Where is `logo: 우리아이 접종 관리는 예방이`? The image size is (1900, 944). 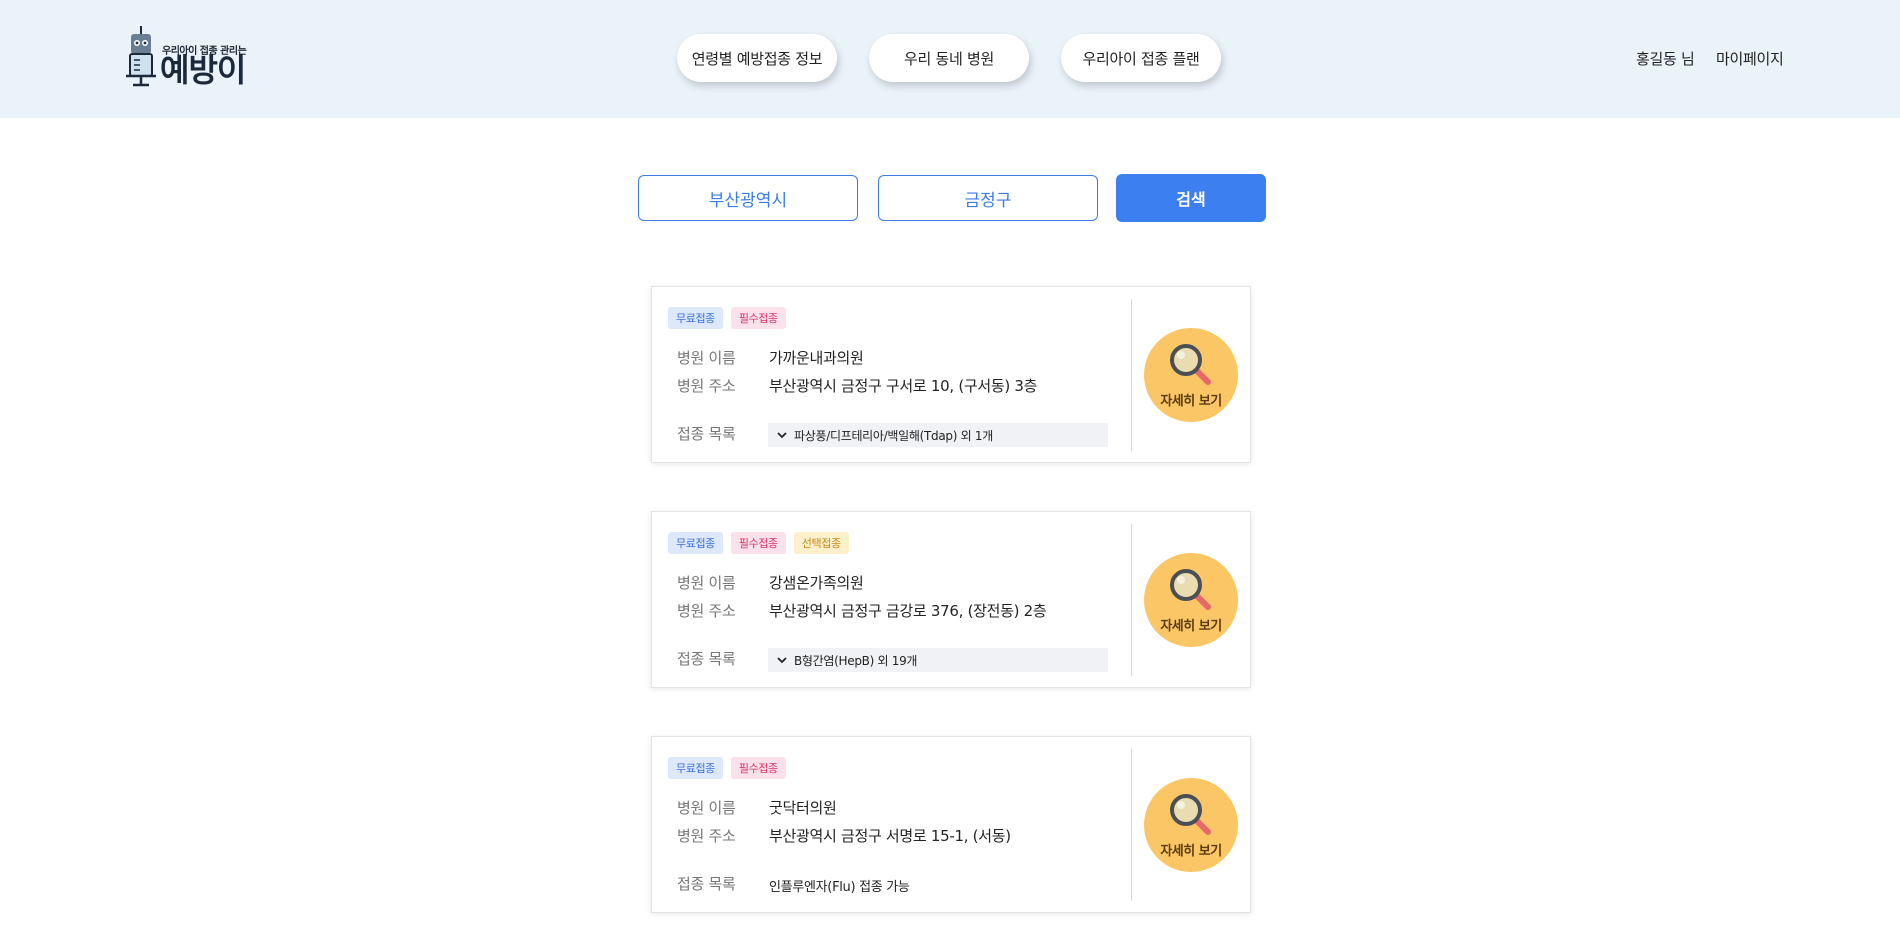
logo: 우리아이 접종 관리는 예방이 is located at coordinates (194, 58).